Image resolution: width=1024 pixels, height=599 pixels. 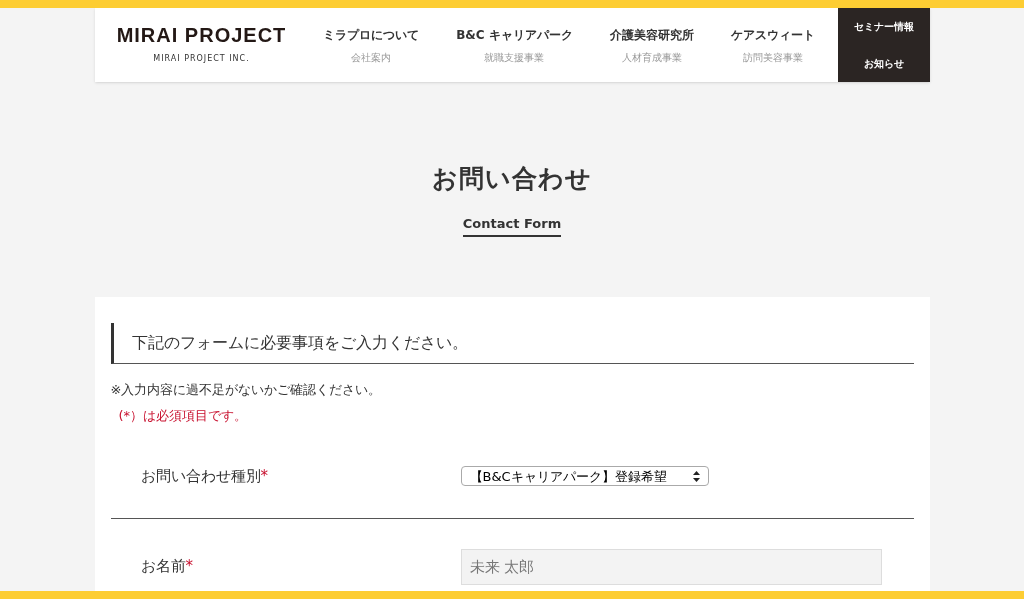 I want to click on field-label: お名前, so click(x=163, y=566).